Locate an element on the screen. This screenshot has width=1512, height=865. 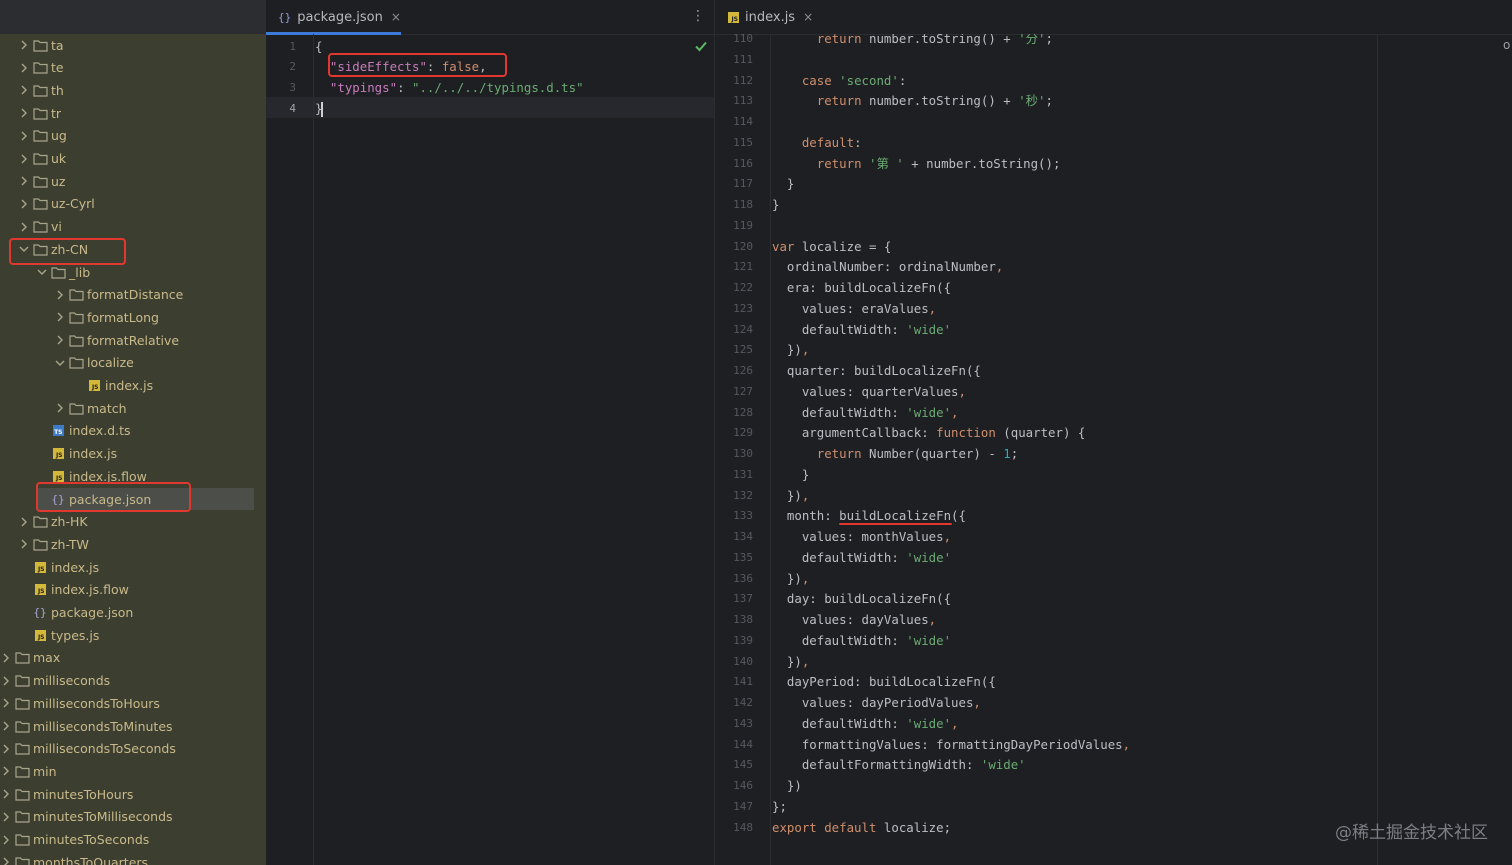
tree-folder-item: millisecondsToSeconds is located at coordinates (133, 749).